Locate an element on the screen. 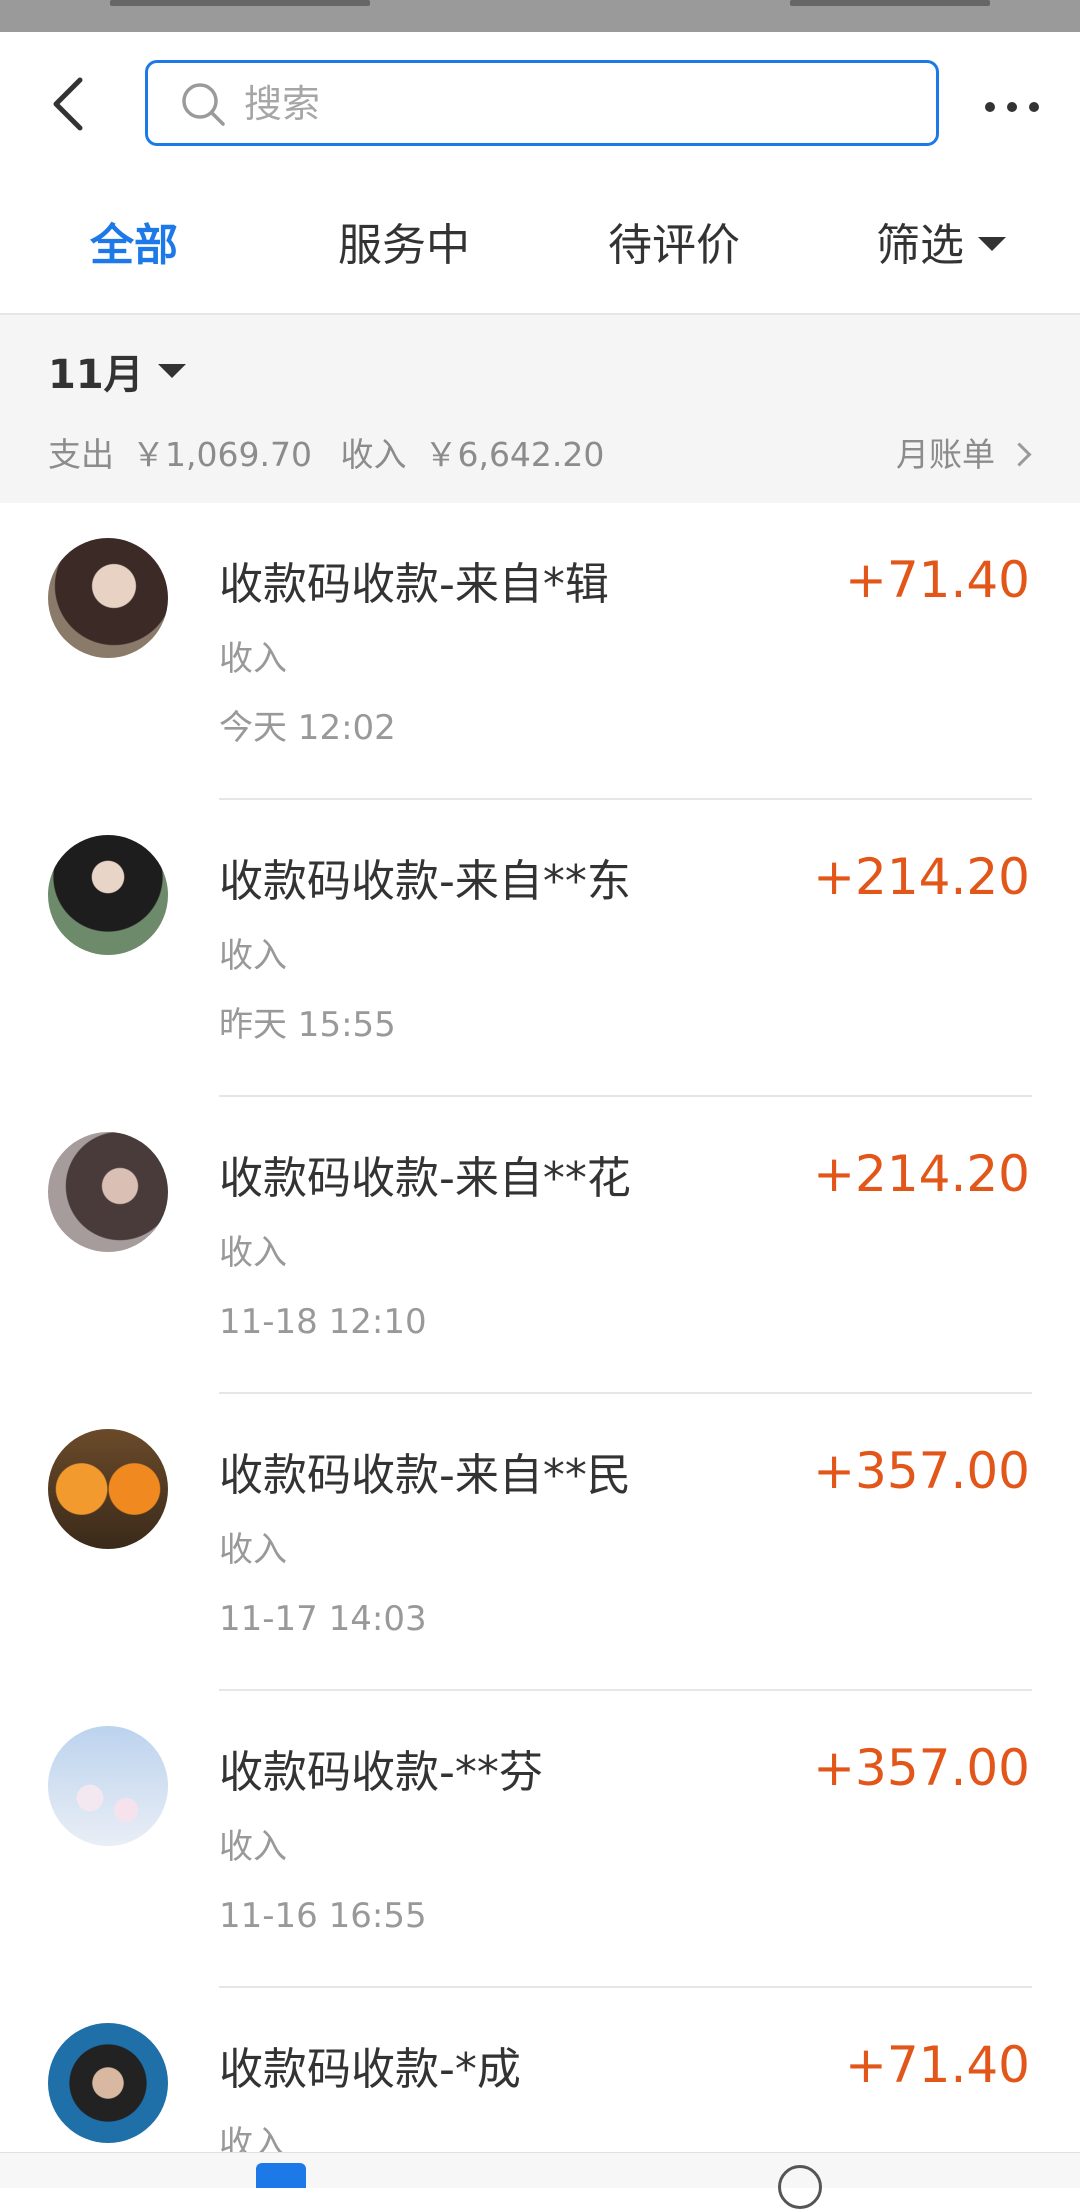 The height and width of the screenshot is (2209, 1080). back-button is located at coordinates (72, 104).